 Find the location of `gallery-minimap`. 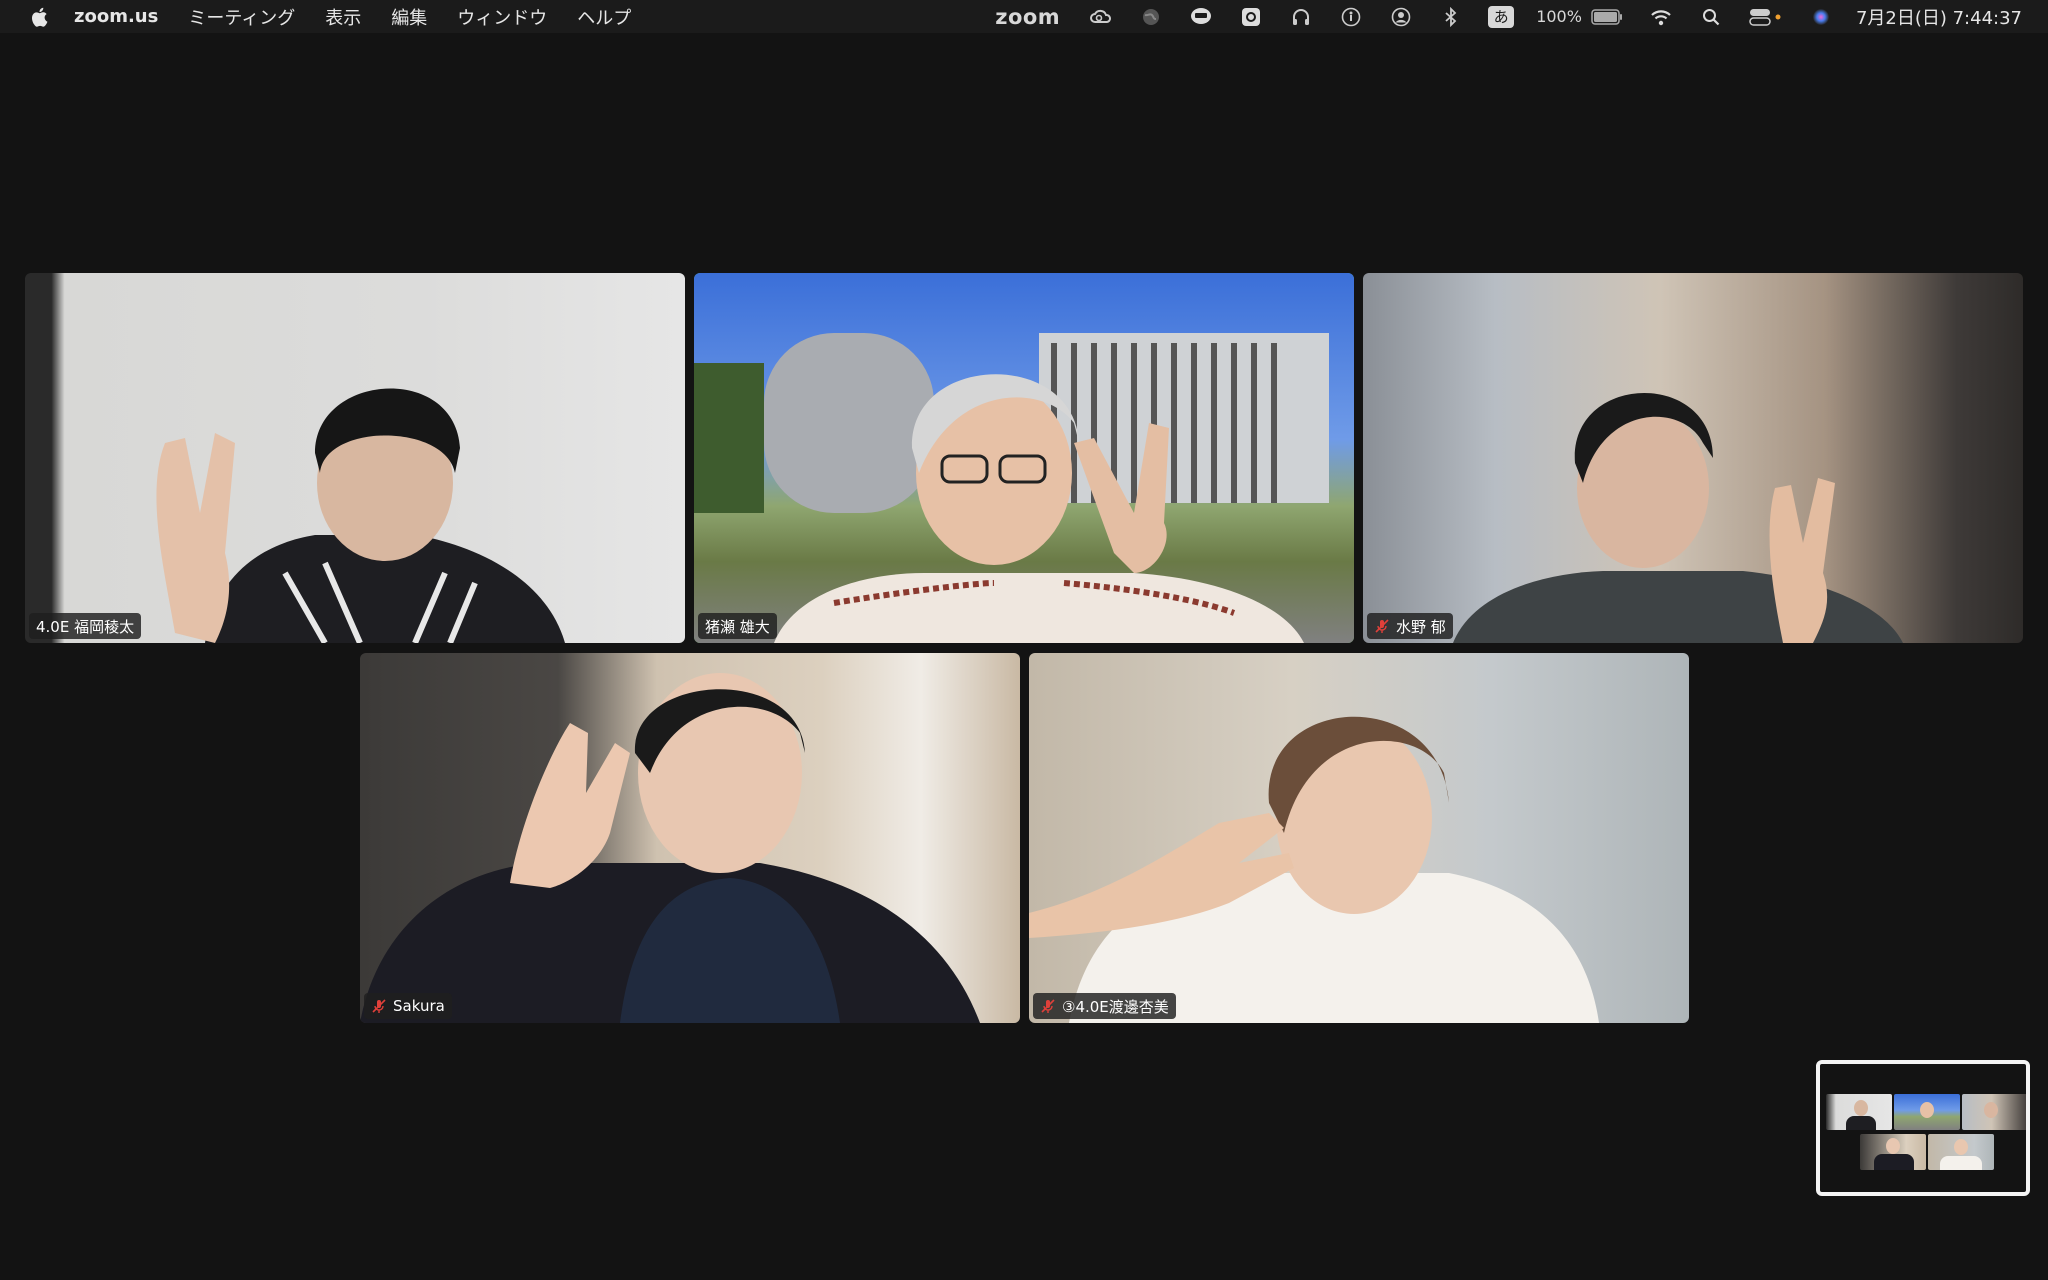

gallery-minimap is located at coordinates (1923, 1128).